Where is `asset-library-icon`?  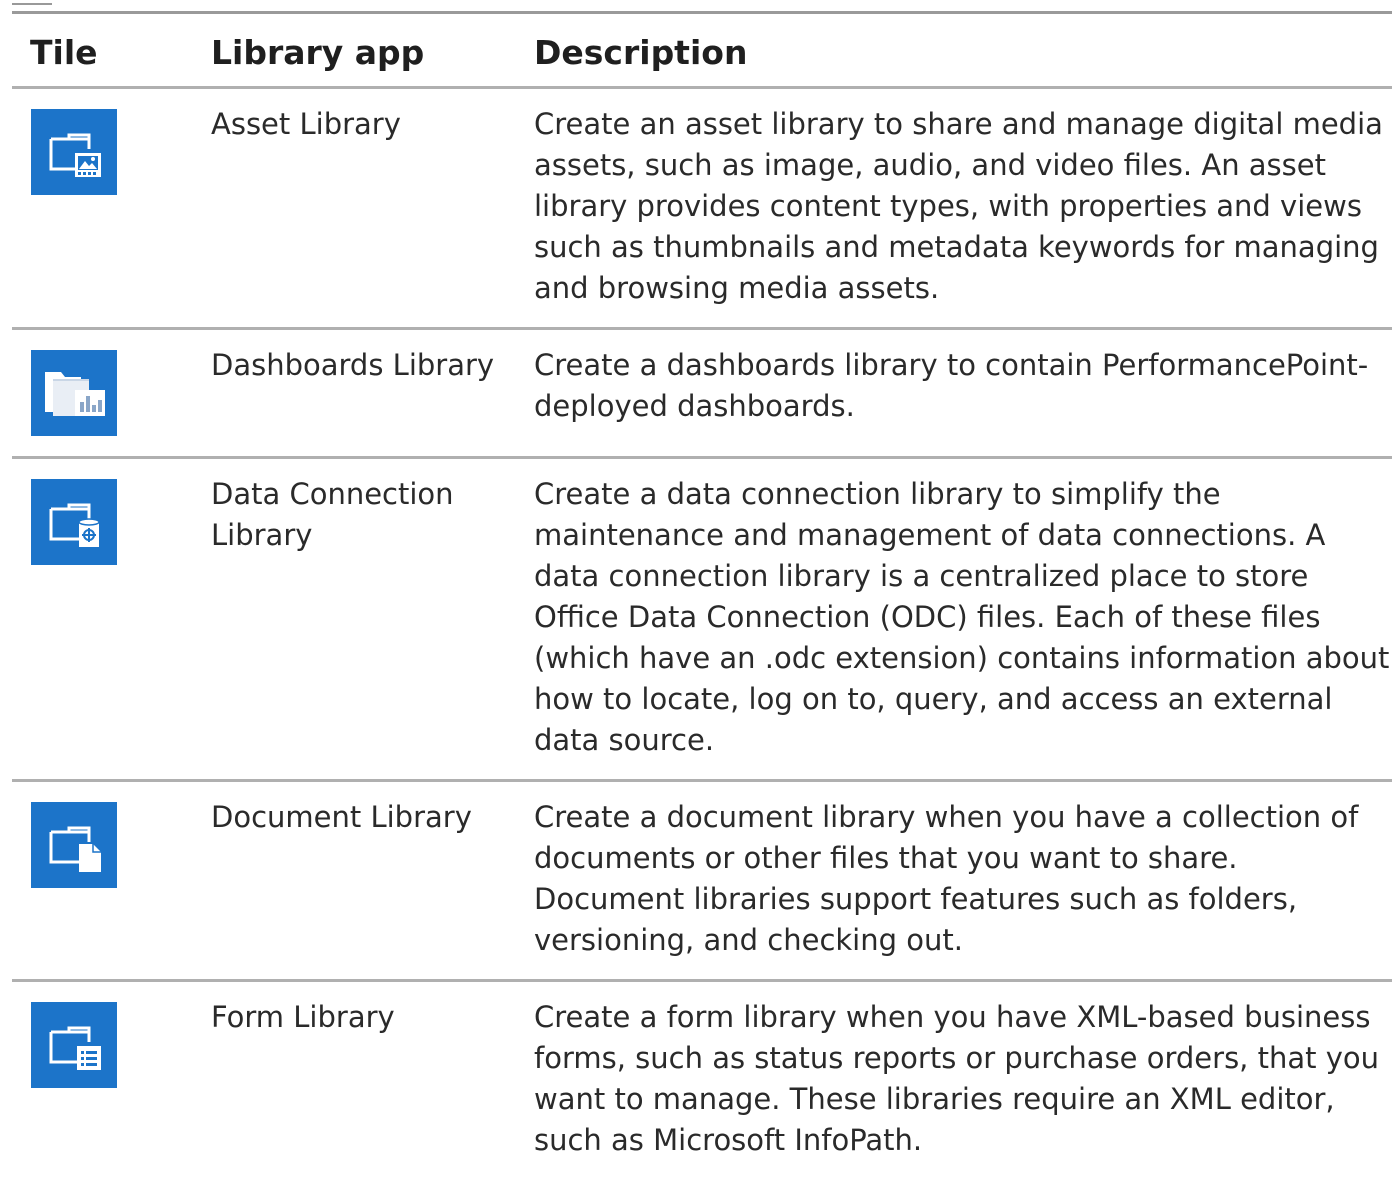
asset-library-icon is located at coordinates (74, 152).